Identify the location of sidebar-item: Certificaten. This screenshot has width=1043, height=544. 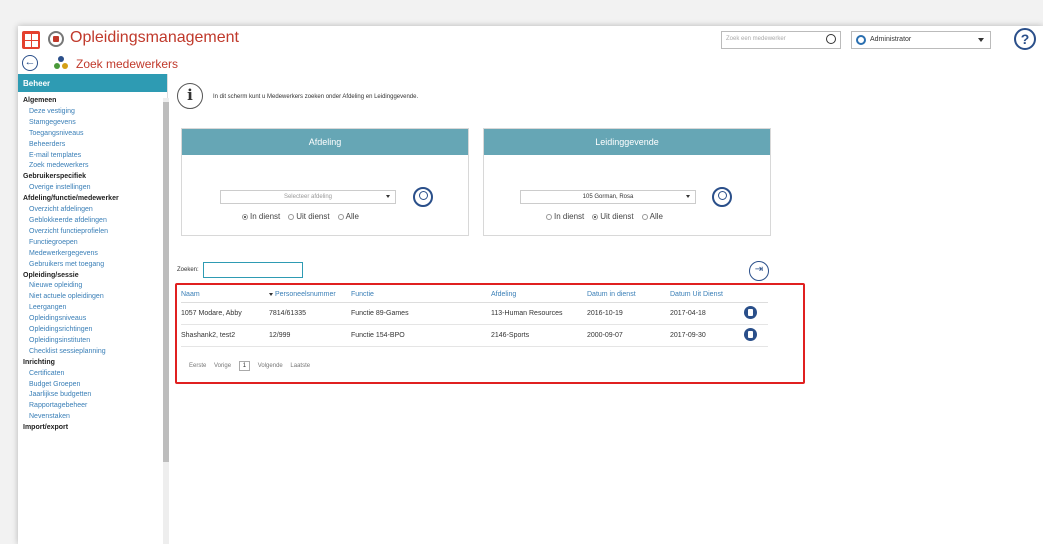
(95, 374).